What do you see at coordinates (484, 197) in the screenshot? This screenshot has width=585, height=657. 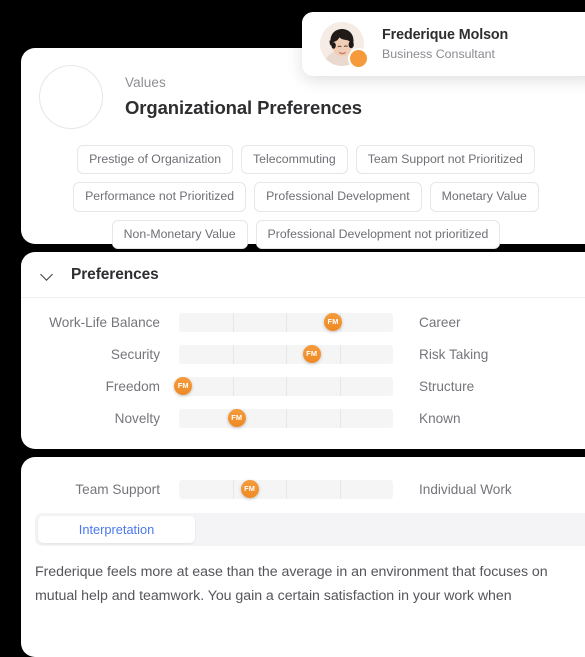 I see `value-chip: Monetary Value` at bounding box center [484, 197].